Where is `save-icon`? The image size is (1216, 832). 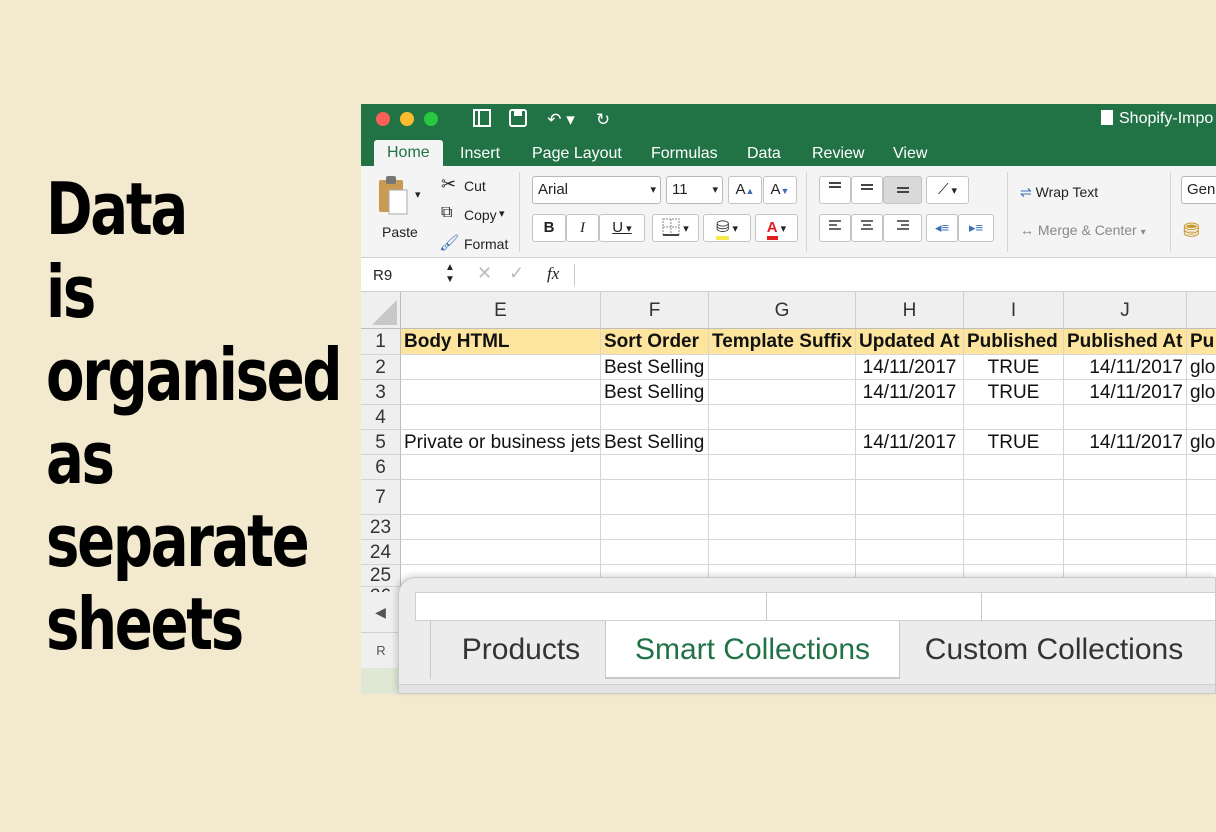 save-icon is located at coordinates (518, 120).